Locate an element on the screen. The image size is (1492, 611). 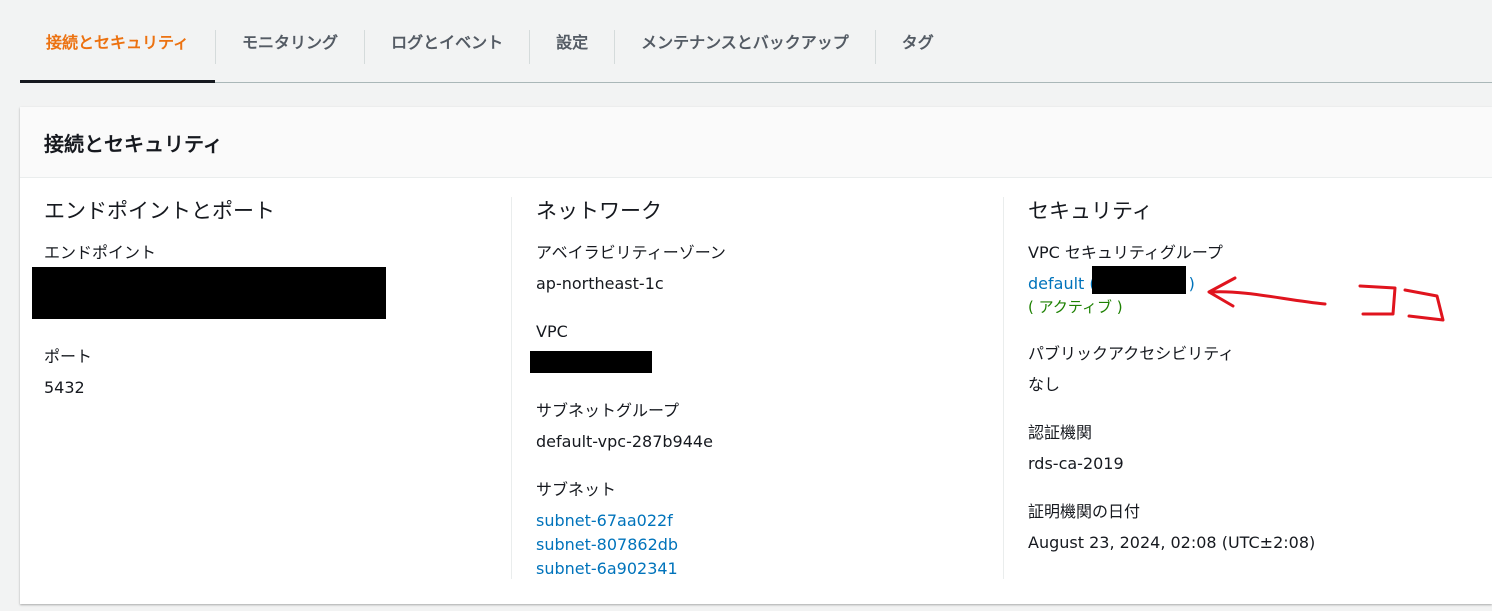
security-title: セキュリティ is located at coordinates (1090, 211).